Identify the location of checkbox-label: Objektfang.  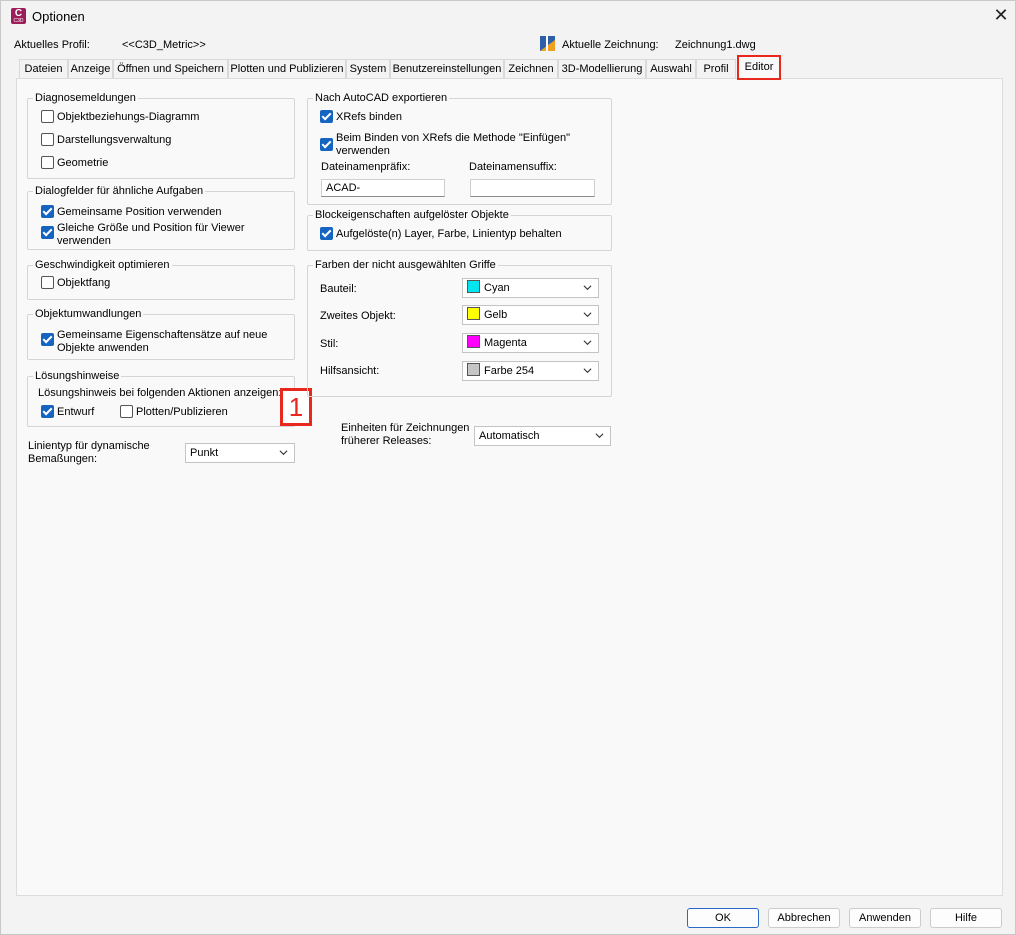
(84, 283).